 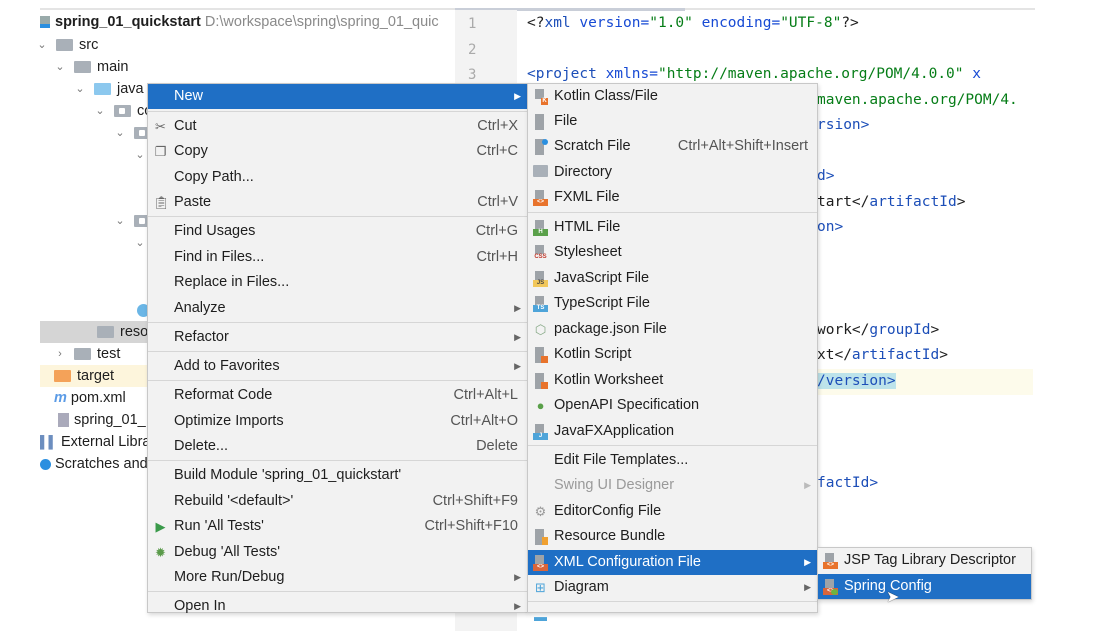 I want to click on menu-item-more-run-debug: More Run/Debug ▶, so click(x=337, y=577).